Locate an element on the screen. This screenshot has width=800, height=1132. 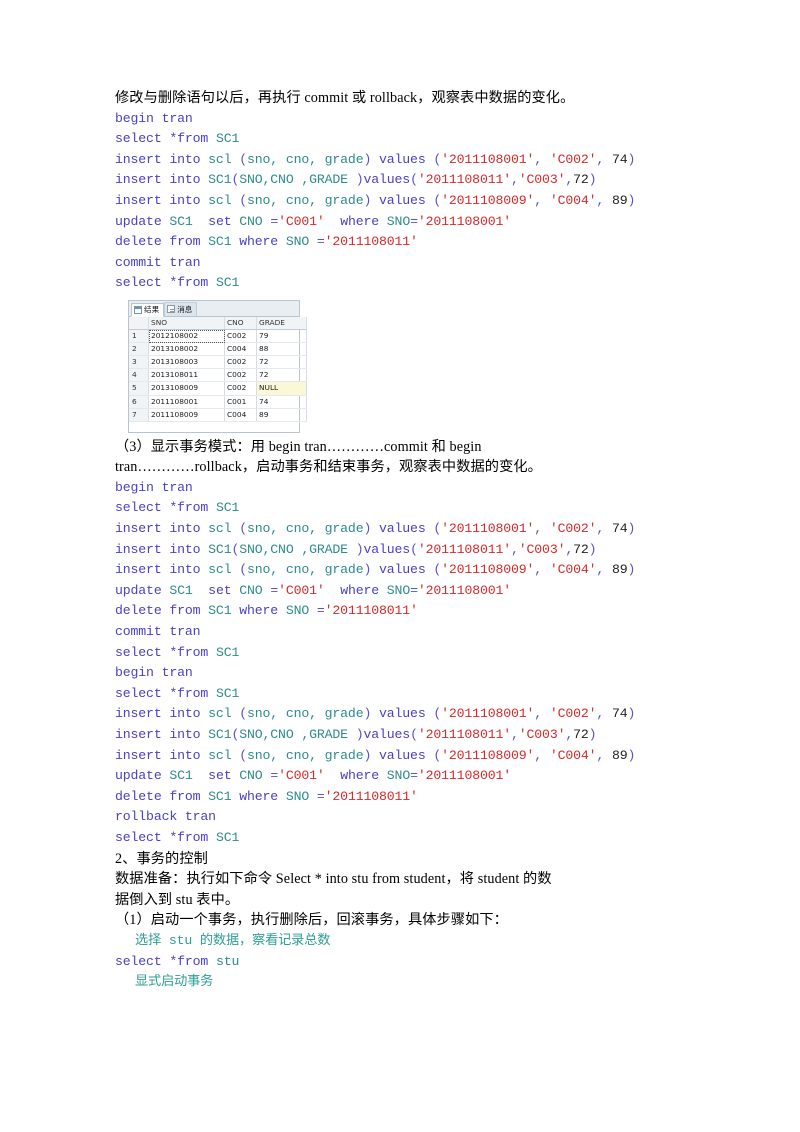
table-row: 5 2013108009 C002 NULL is located at coordinates (218, 388).